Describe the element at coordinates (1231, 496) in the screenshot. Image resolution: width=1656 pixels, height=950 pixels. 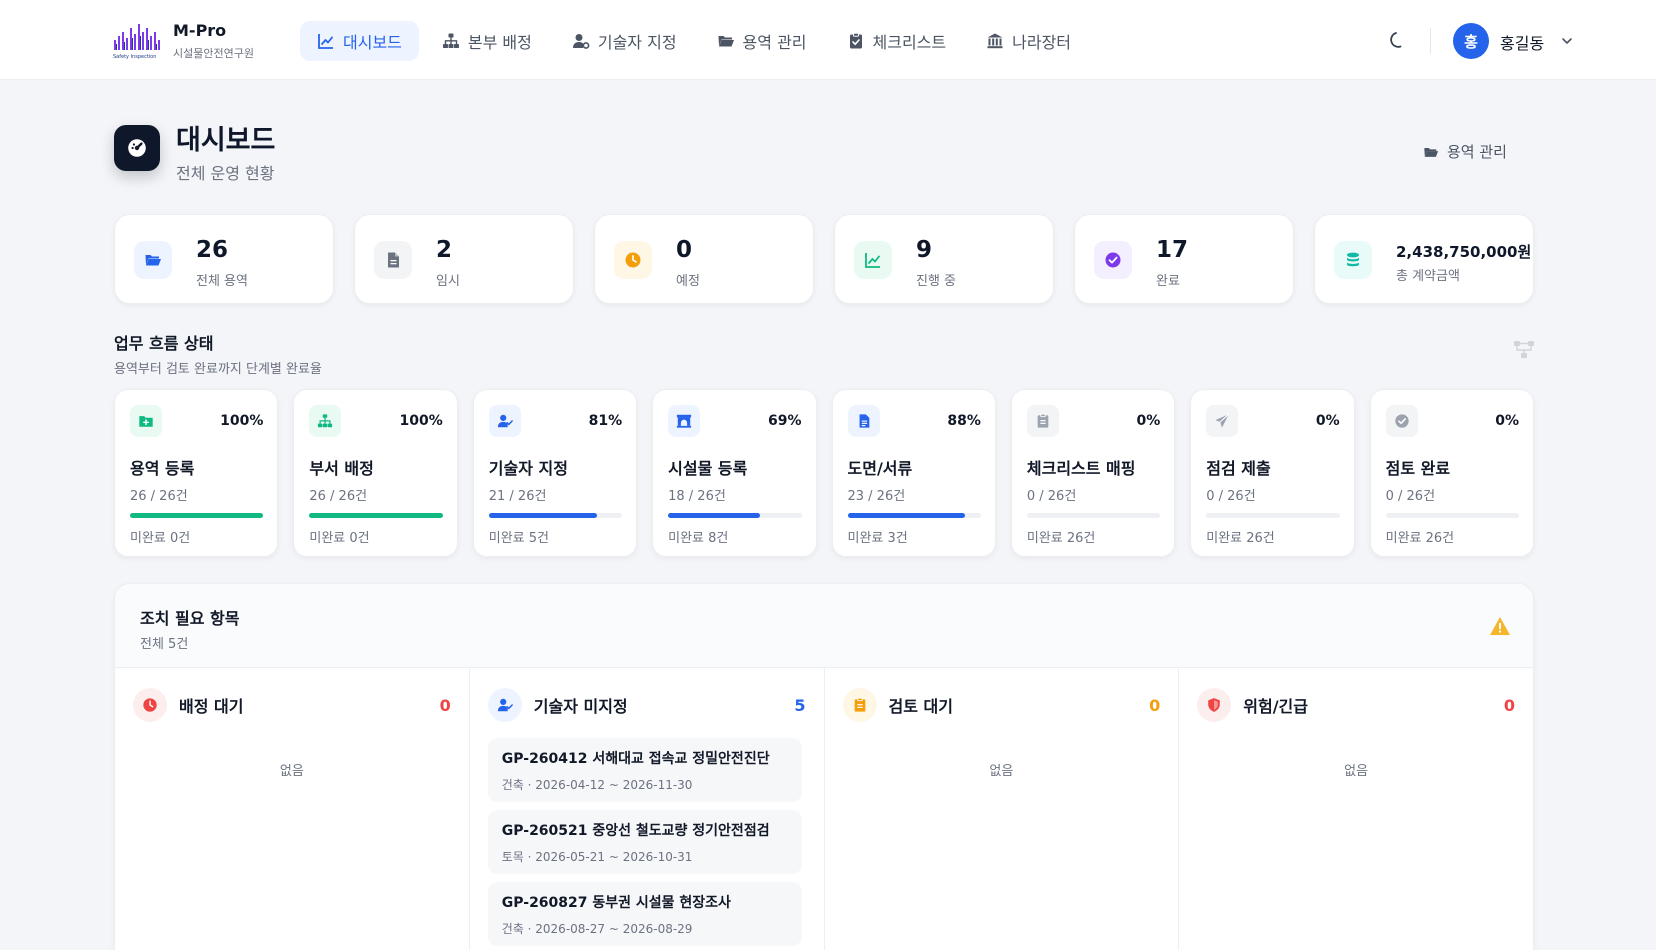
I see `step-count: 0 / 26건` at that location.